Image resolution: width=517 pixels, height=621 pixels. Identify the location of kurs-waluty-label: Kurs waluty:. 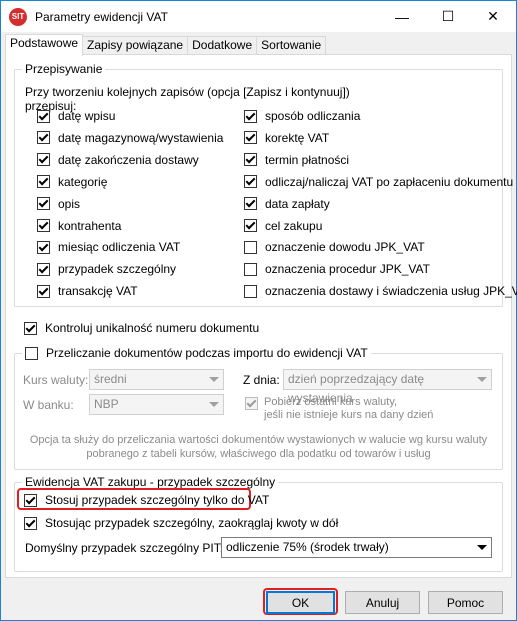
(56, 380).